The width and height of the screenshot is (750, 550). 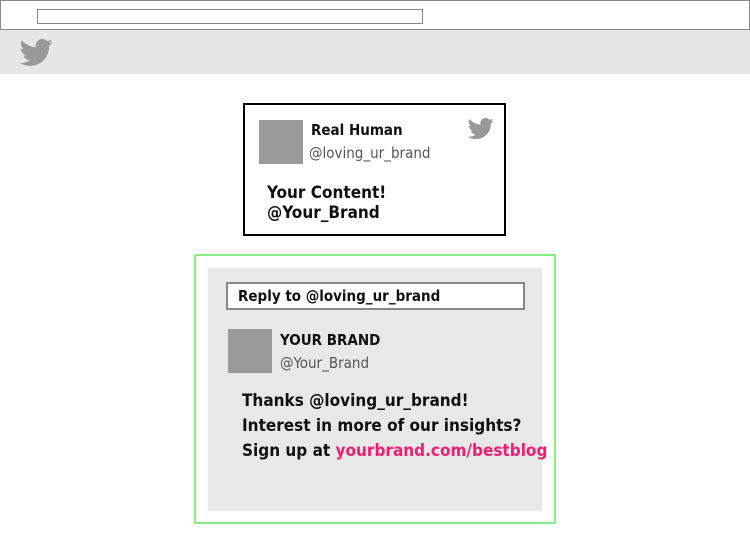 I want to click on reply-author-name: YOUR BRAND, so click(x=330, y=340).